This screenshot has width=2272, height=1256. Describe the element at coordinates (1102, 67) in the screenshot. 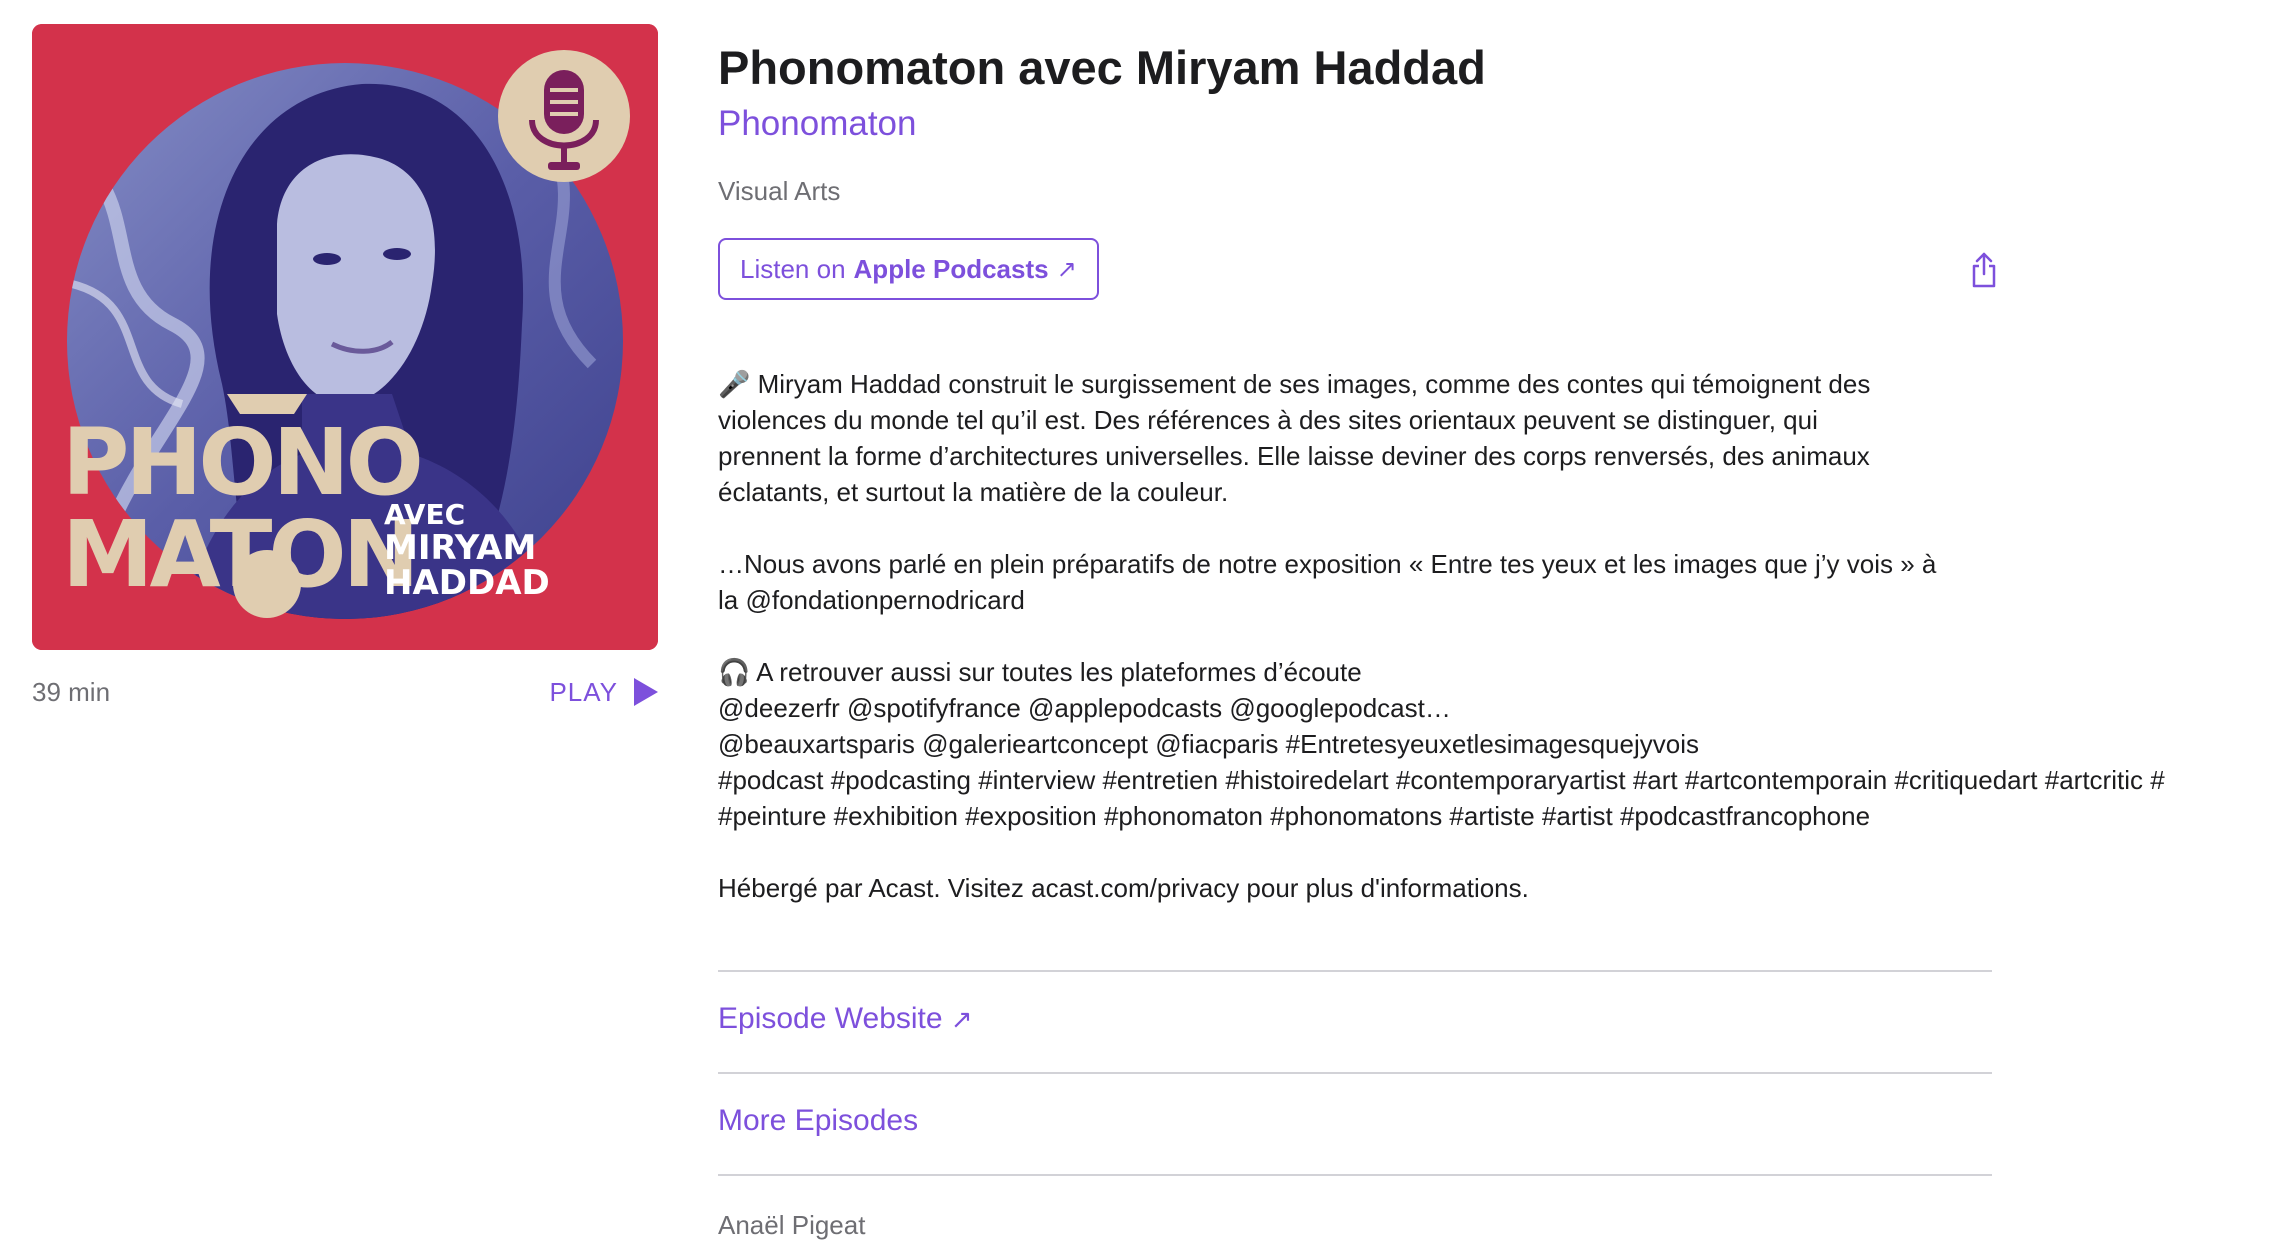

I see `episode-title: Phonomaton avec Miryam Haddad` at that location.